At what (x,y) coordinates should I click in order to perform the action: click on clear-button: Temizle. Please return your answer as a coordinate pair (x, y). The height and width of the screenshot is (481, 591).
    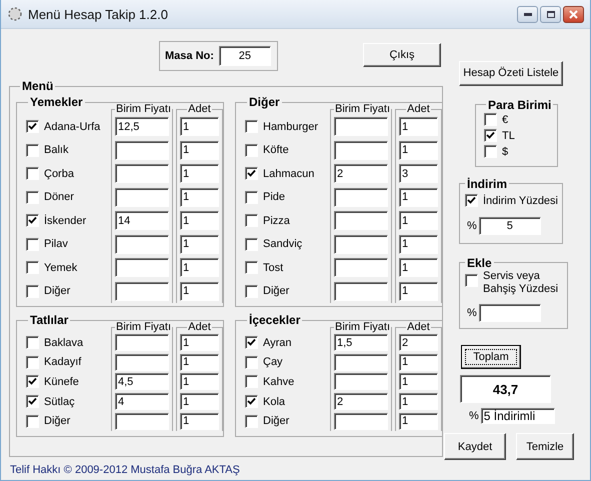
    Looking at the image, I should click on (545, 446).